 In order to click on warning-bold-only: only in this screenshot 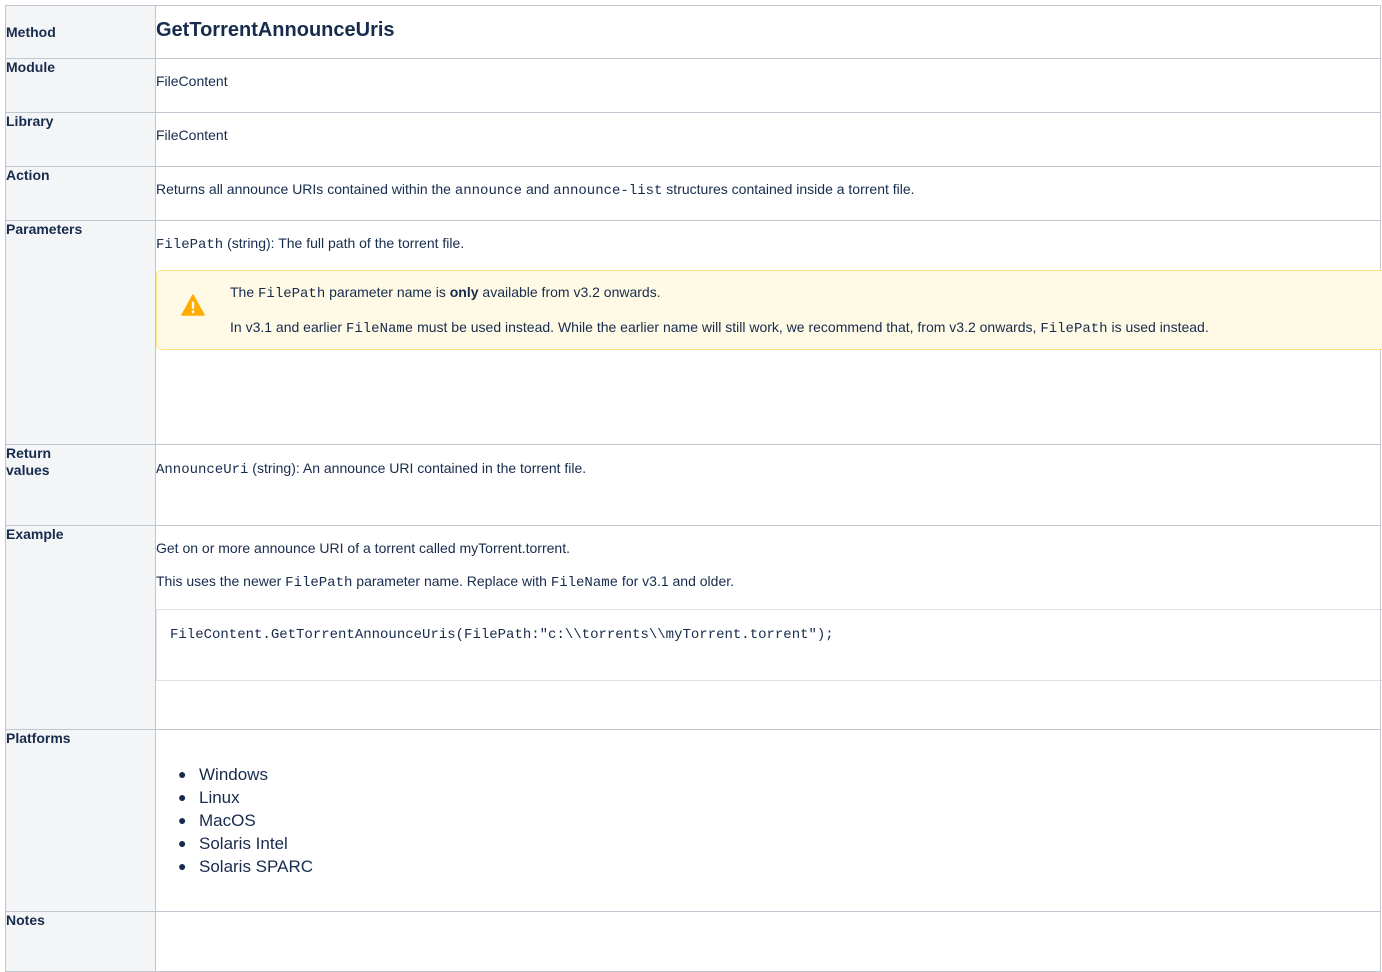, I will do `click(464, 292)`.